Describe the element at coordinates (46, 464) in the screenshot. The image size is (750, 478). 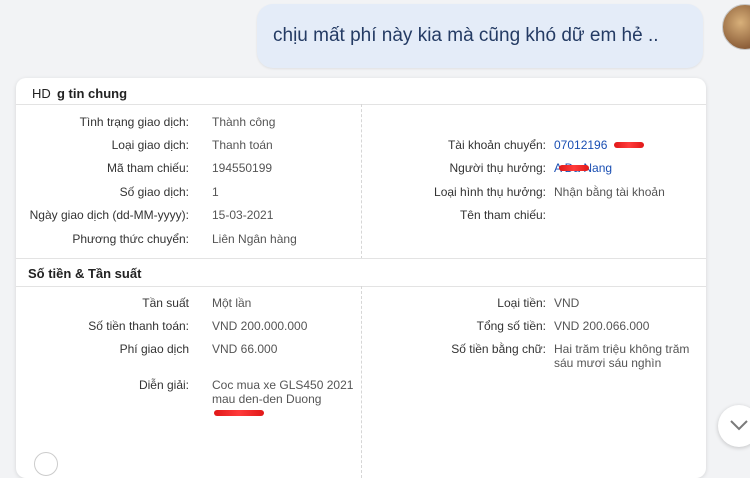
I see `mini-action-button` at that location.